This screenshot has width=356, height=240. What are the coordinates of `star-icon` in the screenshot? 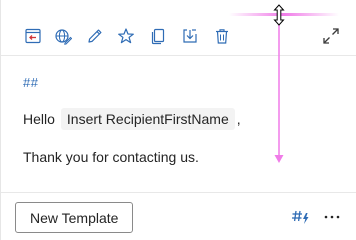 It's located at (126, 36).